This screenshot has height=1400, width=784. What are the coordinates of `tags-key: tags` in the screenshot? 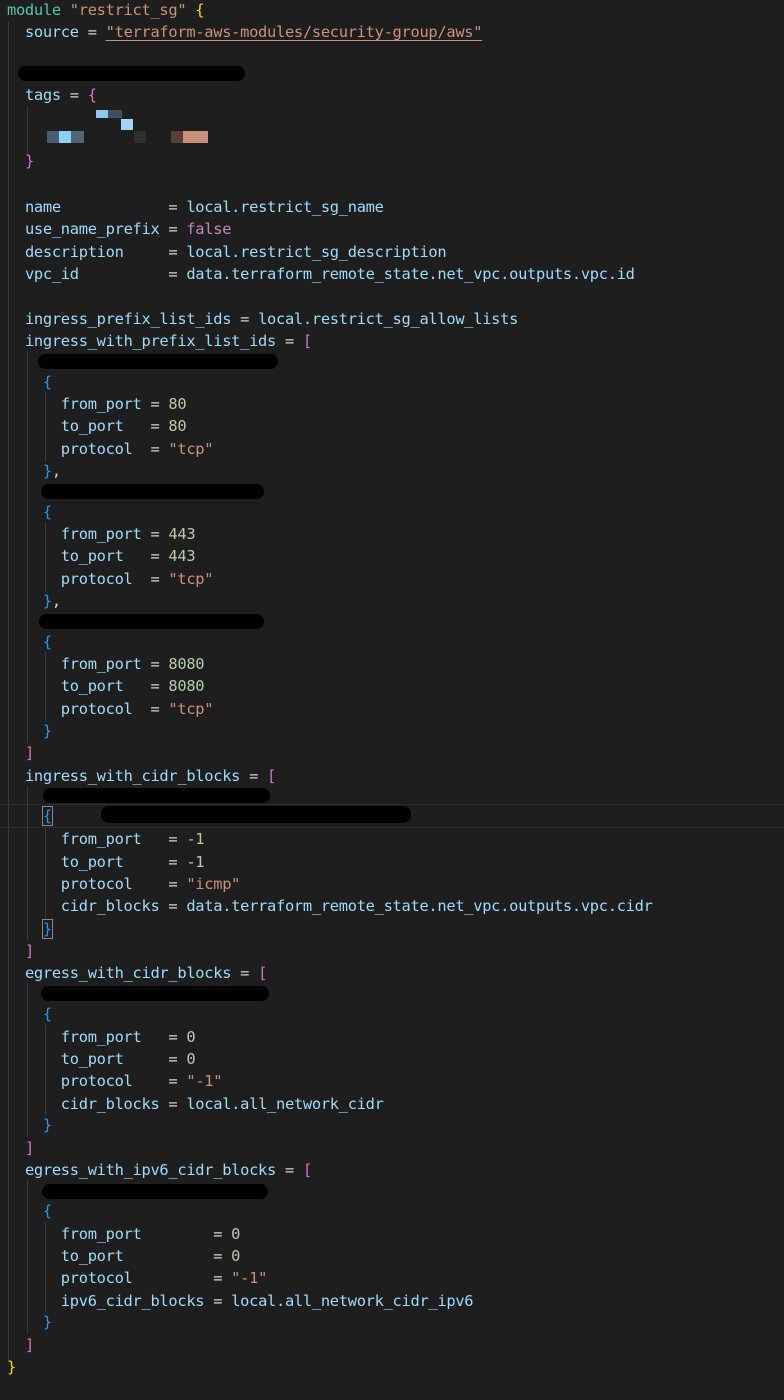 It's located at (42, 95).